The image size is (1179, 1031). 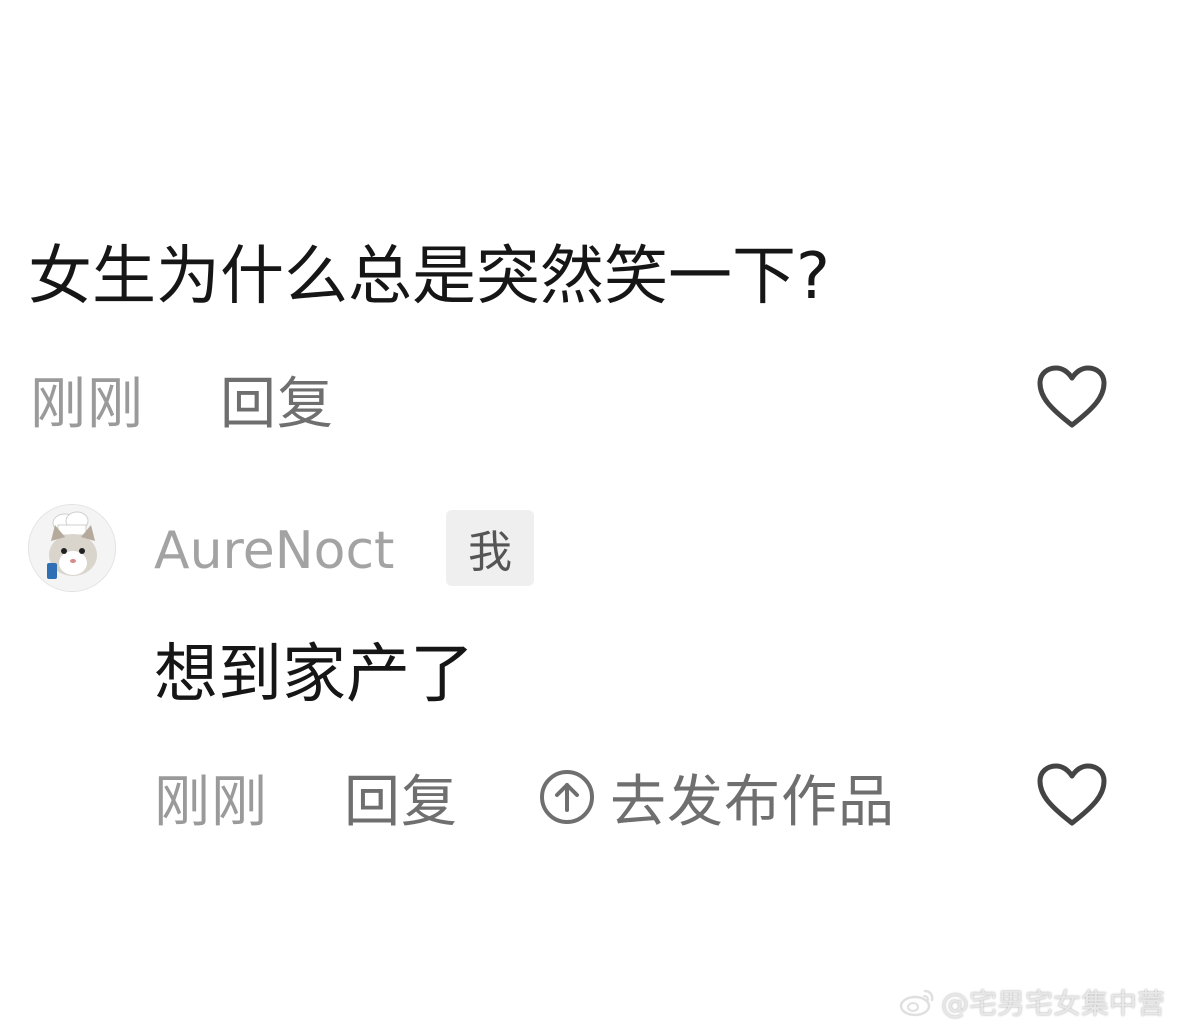 I want to click on reply-meta-row: 刚刚 回复 去发布作品, so click(x=524, y=798).